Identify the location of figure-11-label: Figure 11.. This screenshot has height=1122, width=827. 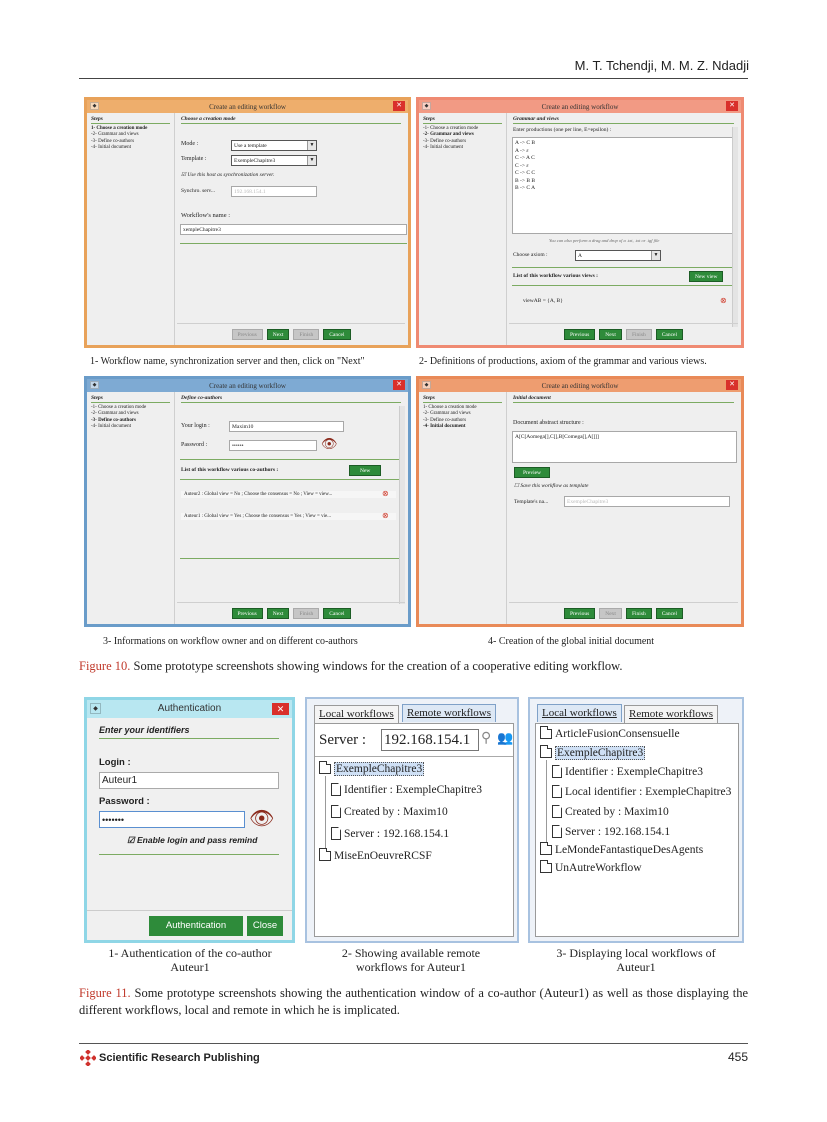
(105, 993).